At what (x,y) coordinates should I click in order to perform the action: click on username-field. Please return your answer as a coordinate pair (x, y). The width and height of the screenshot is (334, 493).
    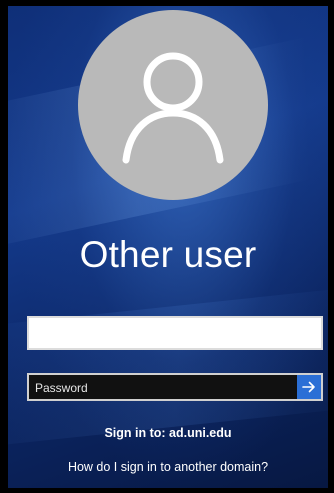
    Looking at the image, I should click on (175, 333).